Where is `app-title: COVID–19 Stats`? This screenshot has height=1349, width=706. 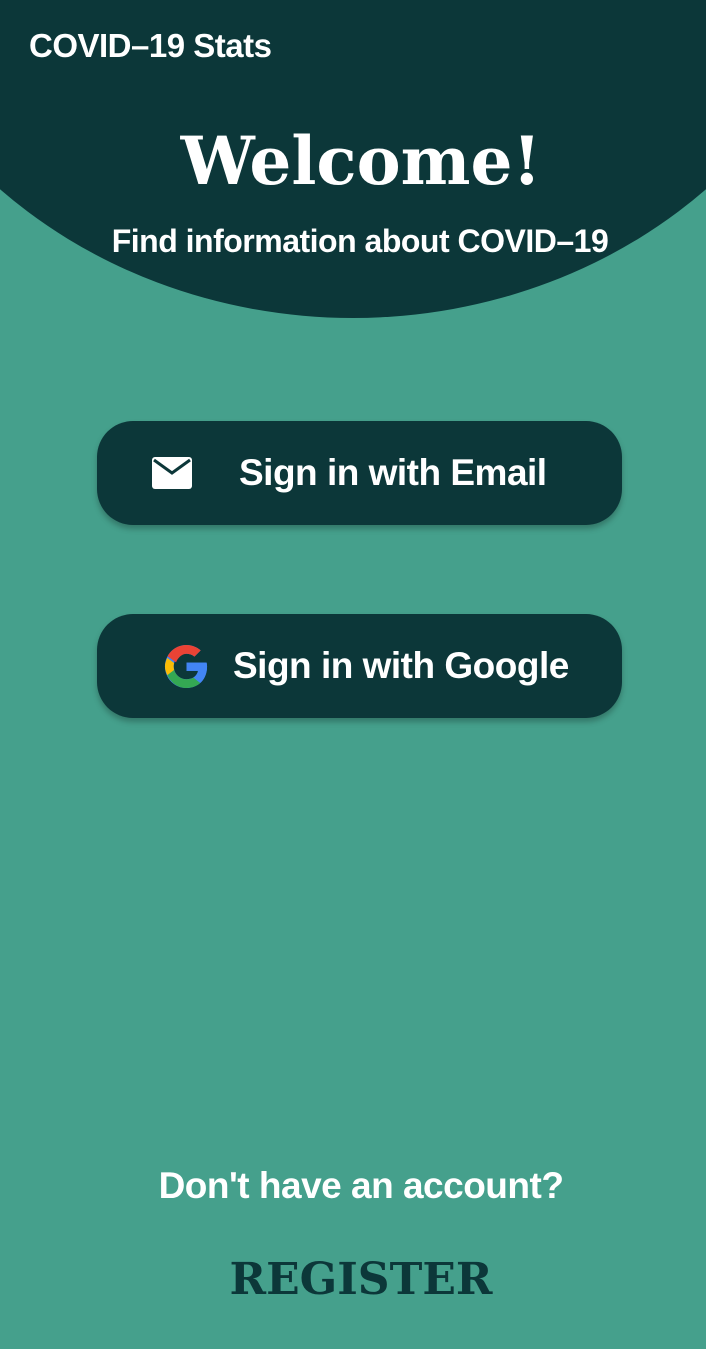 app-title: COVID–19 Stats is located at coordinates (150, 45).